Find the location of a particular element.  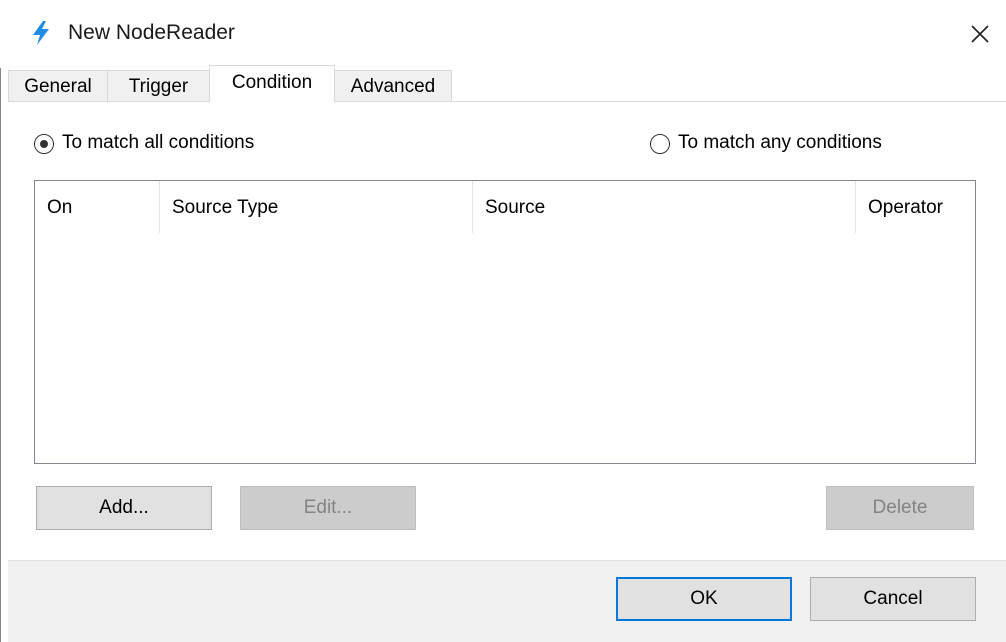

lightning-icon is located at coordinates (41, 33).